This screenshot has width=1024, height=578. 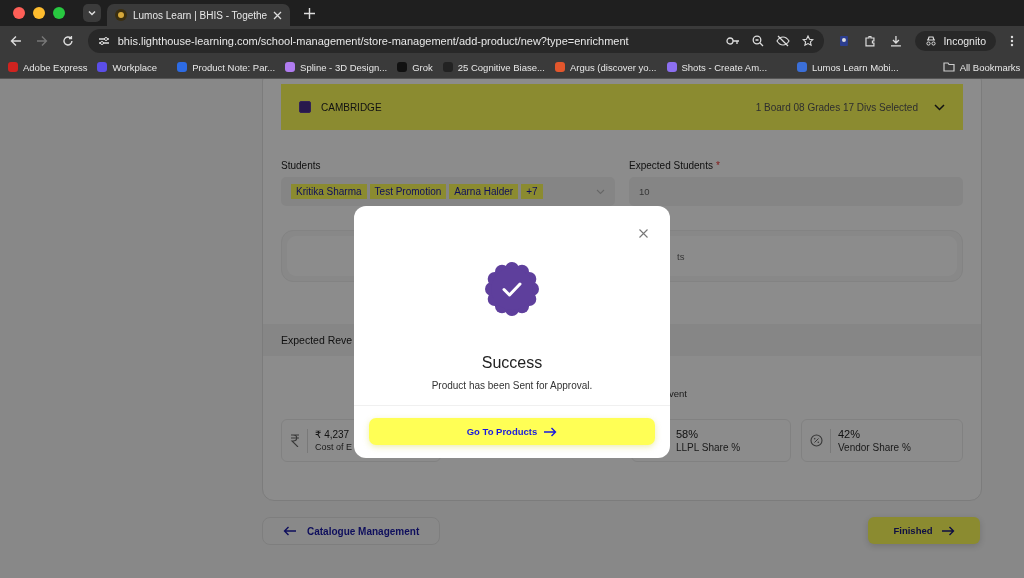 I want to click on site-logo-icon, so click(x=121, y=15).